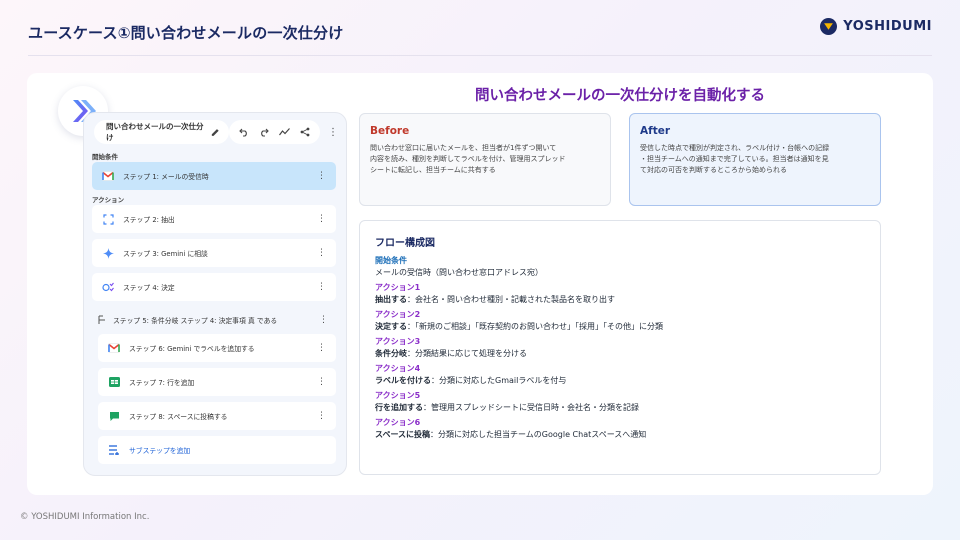 The width and height of the screenshot is (960, 540). I want to click on brand-name: YOSHIDUMI, so click(887, 26).